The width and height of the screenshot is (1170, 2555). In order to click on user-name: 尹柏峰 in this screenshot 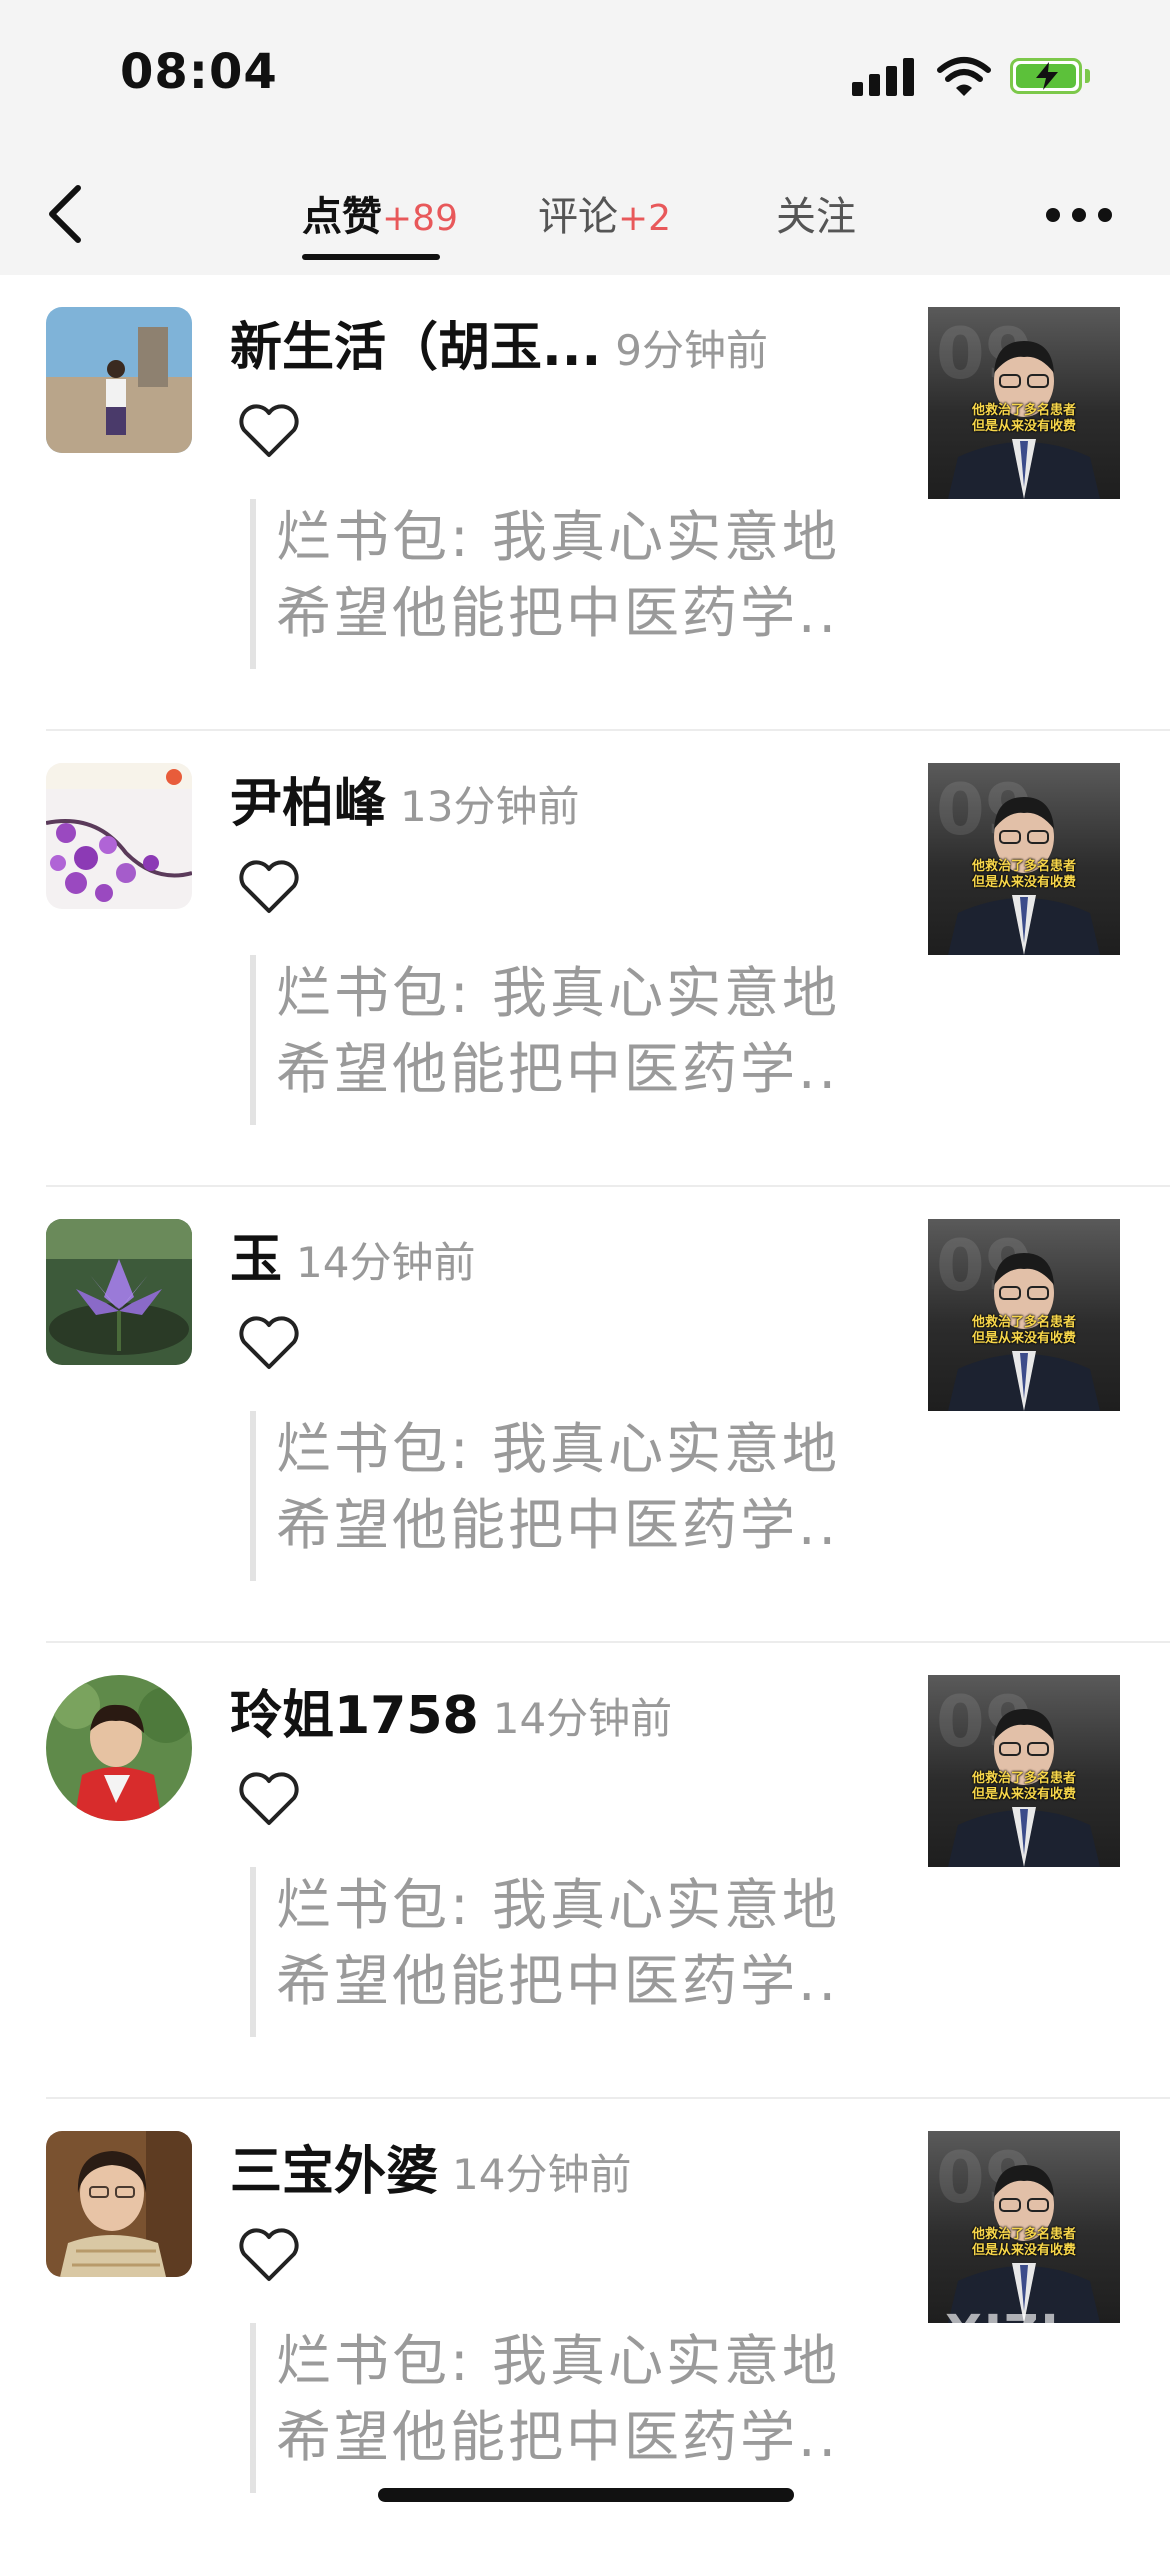, I will do `click(308, 802)`.